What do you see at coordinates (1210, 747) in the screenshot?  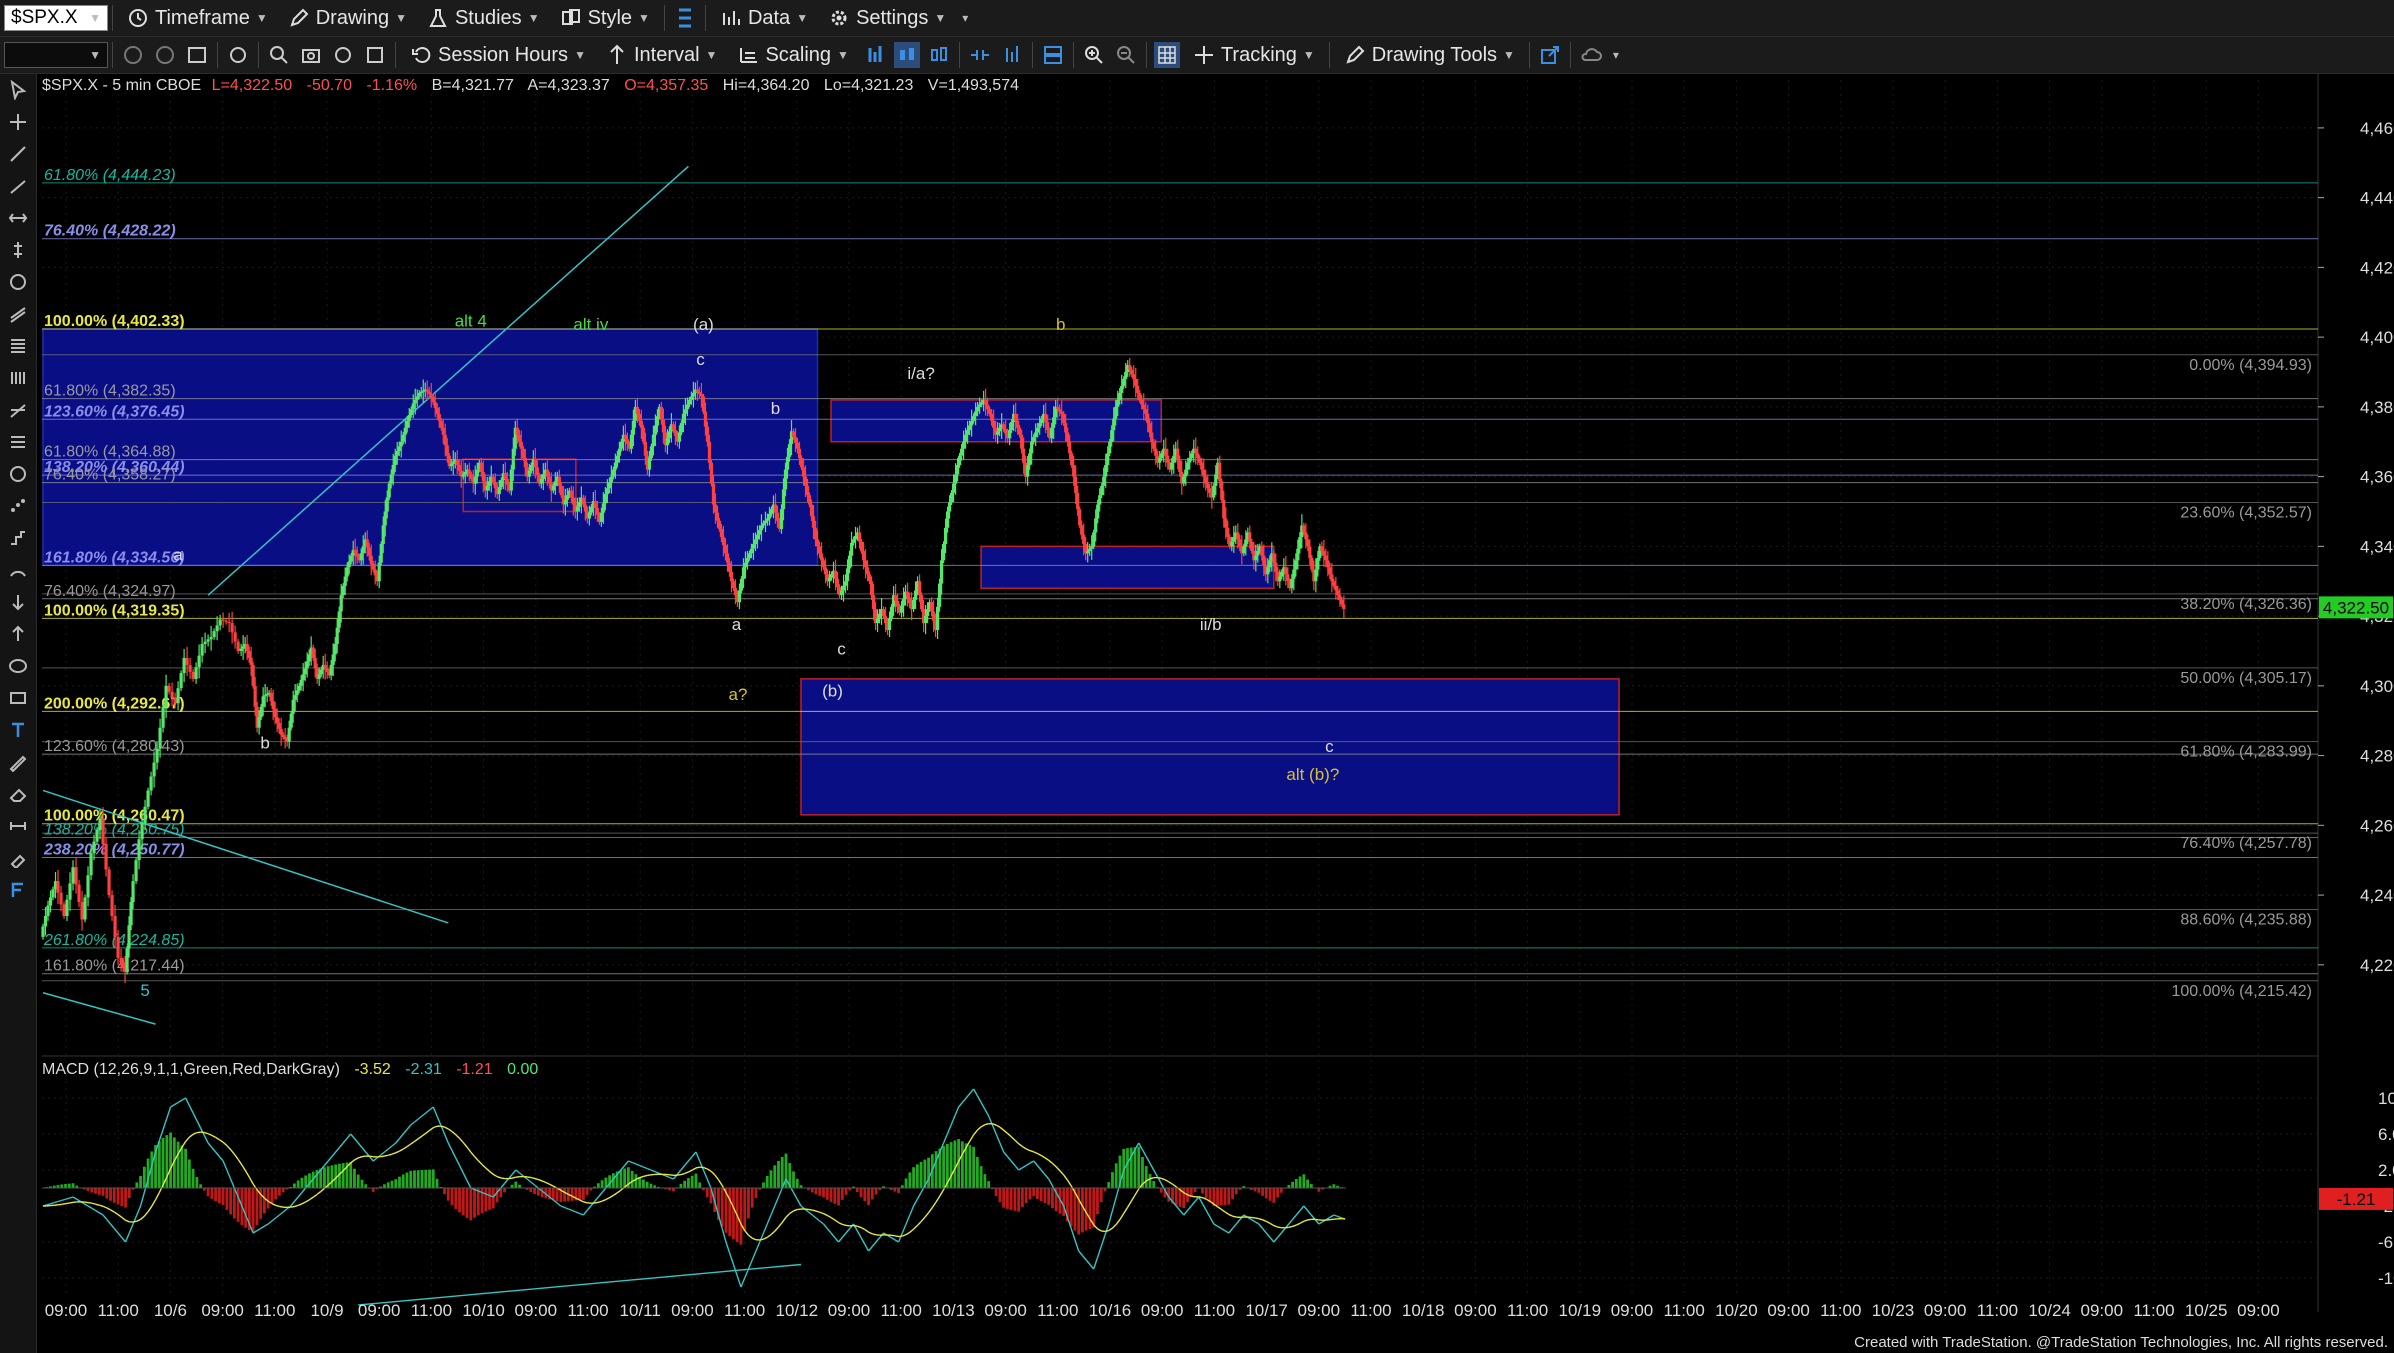 I see `target-box` at bounding box center [1210, 747].